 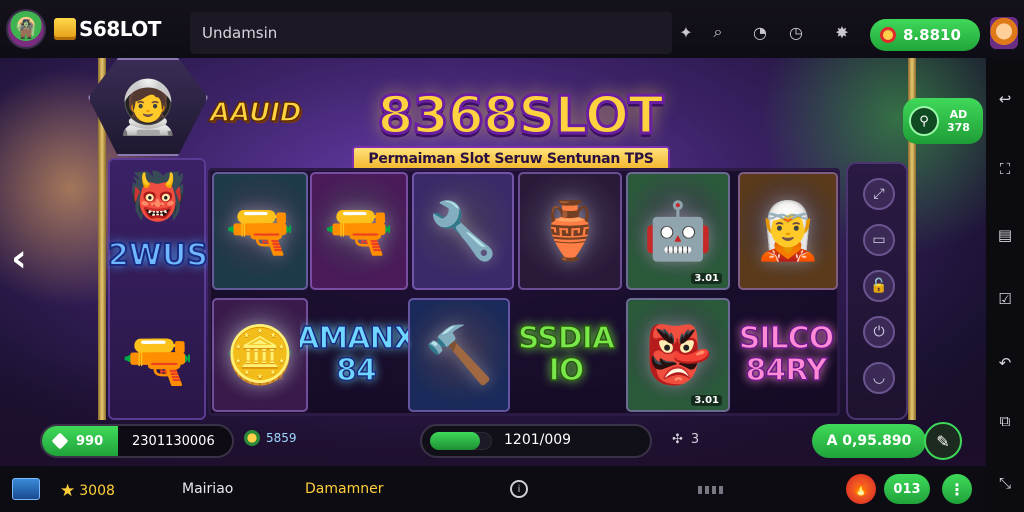 What do you see at coordinates (888, 35) in the screenshot?
I see `coin-icon` at bounding box center [888, 35].